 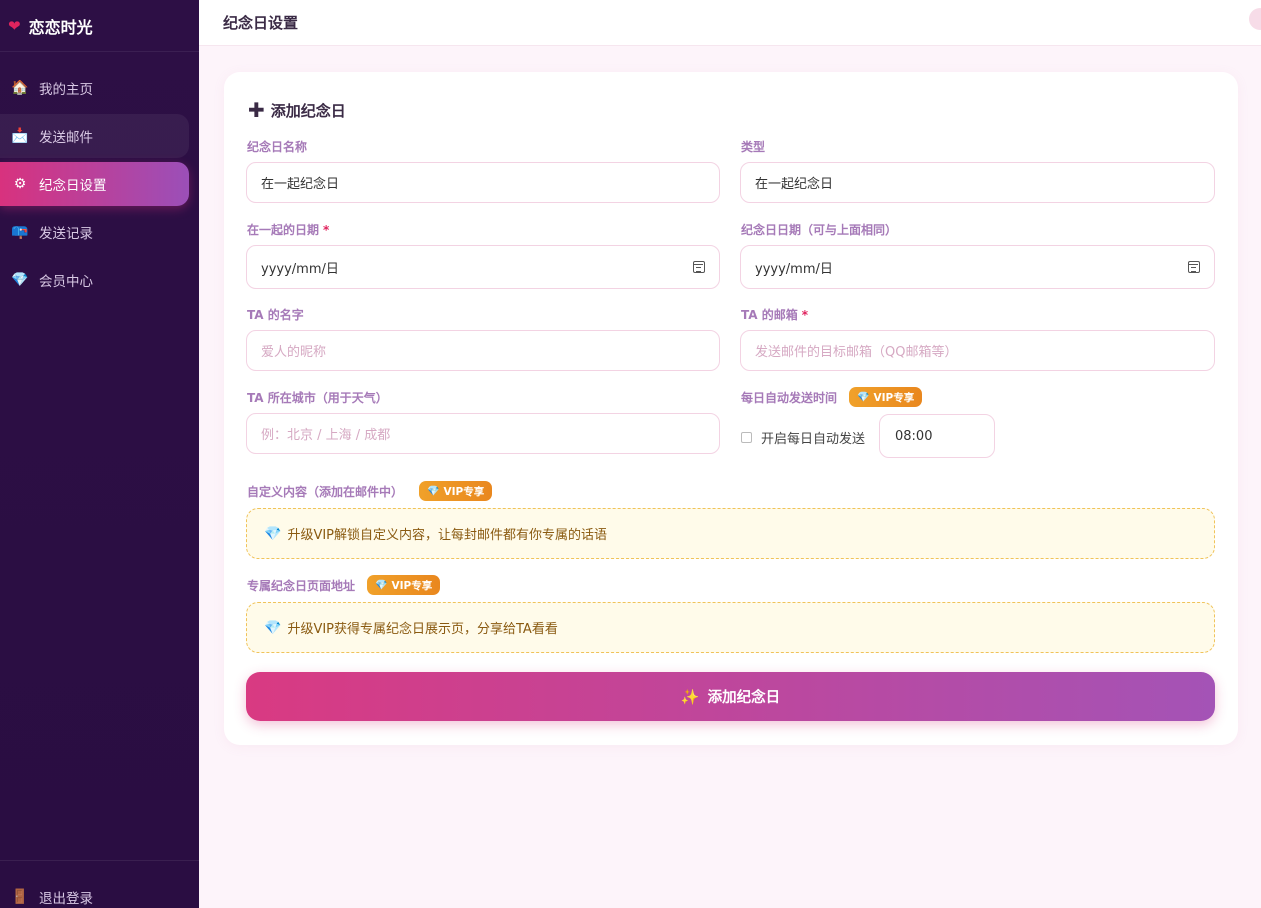 What do you see at coordinates (94, 280) in the screenshot?
I see `sidebar-item-vip-center: 💎 会员中心` at bounding box center [94, 280].